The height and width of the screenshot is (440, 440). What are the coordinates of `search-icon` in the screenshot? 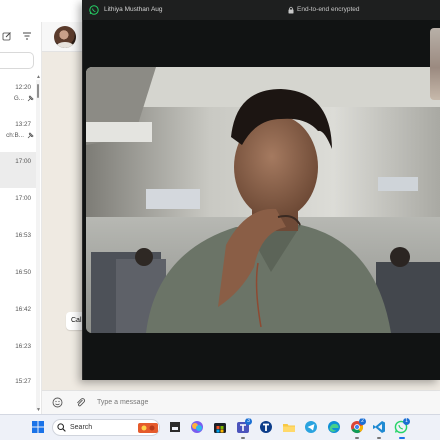 It's located at (61, 427).